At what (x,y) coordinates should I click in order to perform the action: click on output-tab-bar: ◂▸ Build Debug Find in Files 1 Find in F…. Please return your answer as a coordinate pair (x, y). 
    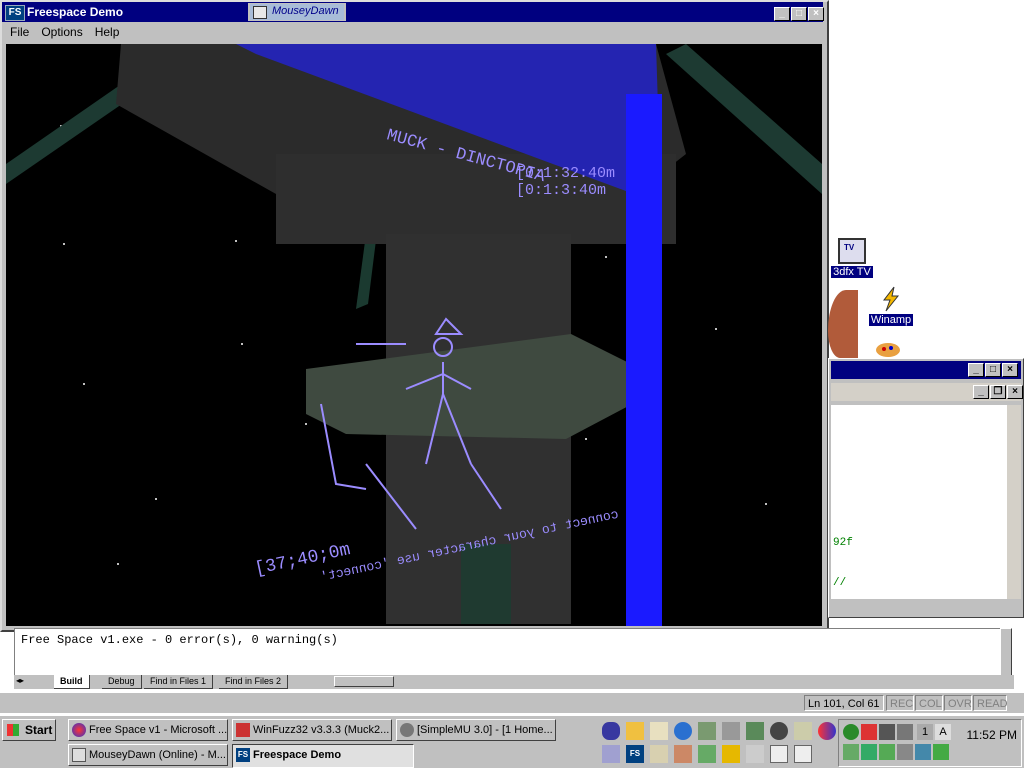
    Looking at the image, I should click on (514, 682).